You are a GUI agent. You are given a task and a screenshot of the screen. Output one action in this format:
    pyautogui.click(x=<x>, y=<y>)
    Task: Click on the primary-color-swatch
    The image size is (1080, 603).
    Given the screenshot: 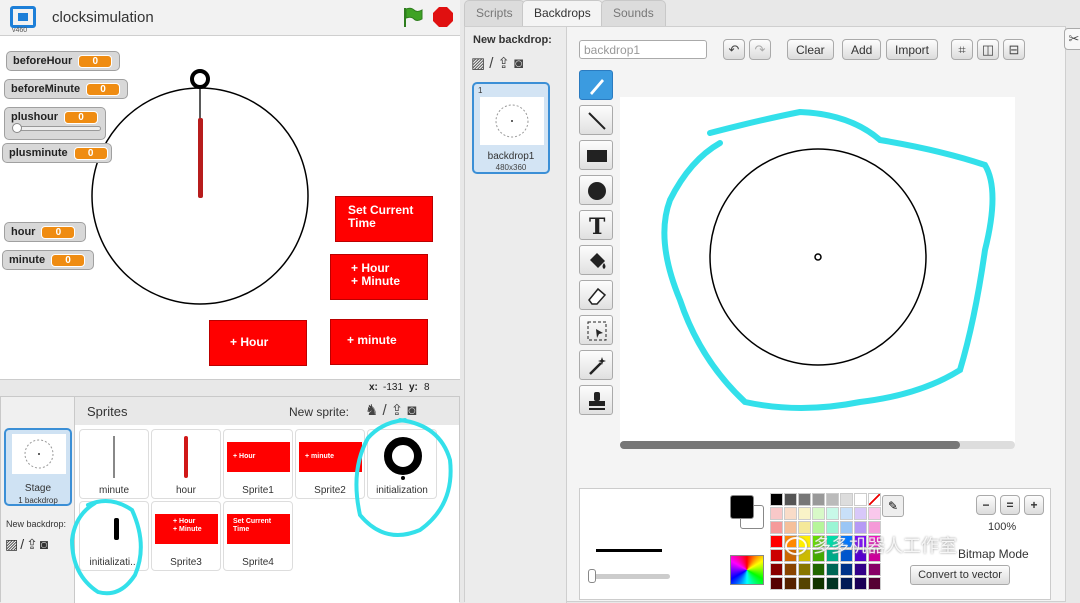 What is the action you would take?
    pyautogui.click(x=742, y=507)
    